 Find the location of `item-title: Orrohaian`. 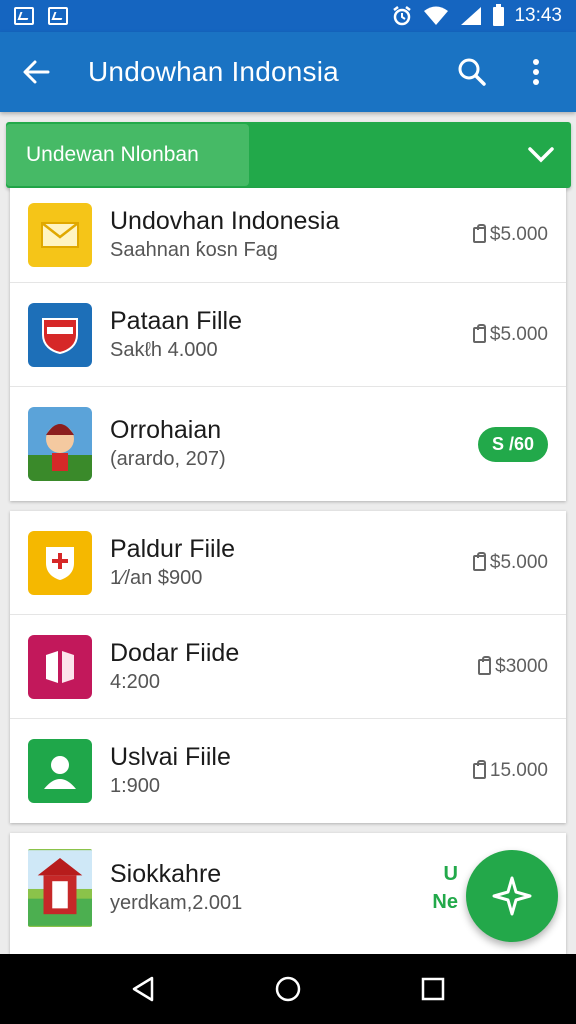

item-title: Orrohaian is located at coordinates (166, 430).